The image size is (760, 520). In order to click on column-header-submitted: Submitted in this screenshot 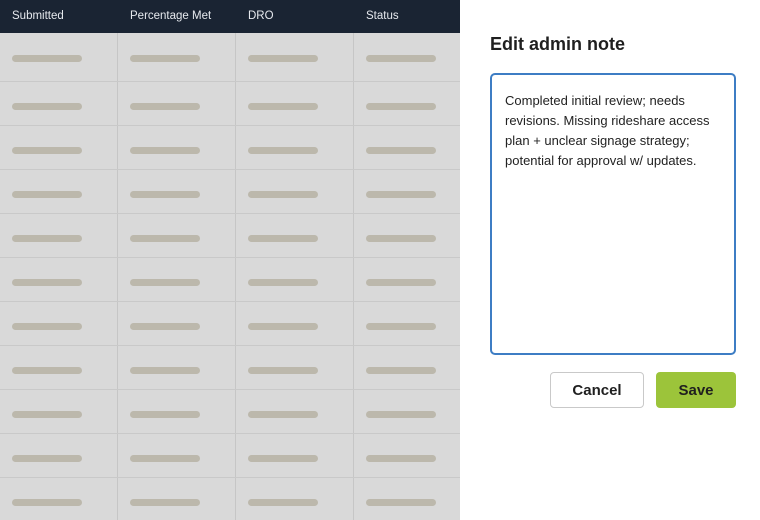, I will do `click(38, 16)`.